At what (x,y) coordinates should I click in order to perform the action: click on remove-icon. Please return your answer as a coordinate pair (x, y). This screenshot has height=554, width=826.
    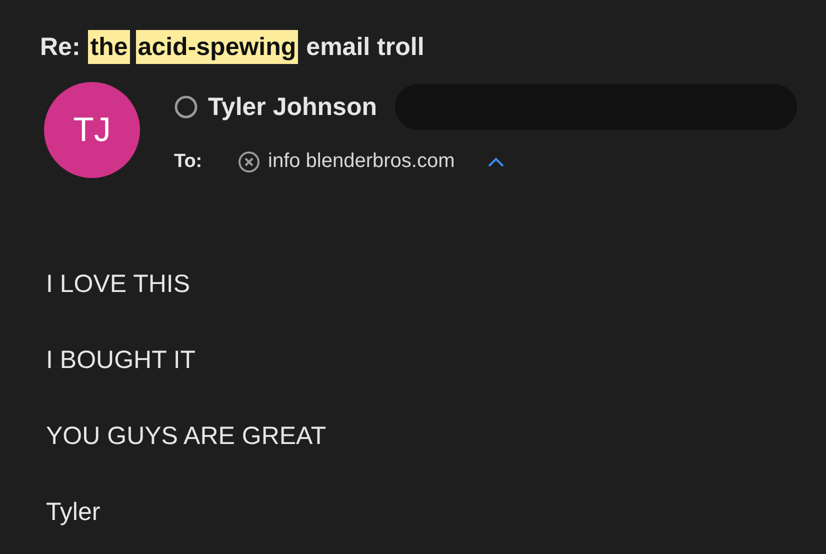
    Looking at the image, I should click on (249, 161).